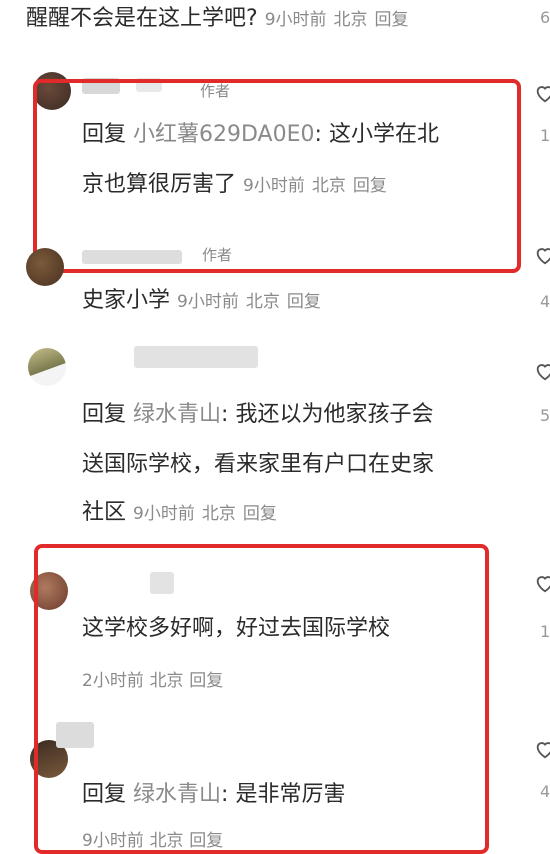  I want to click on comment-3-time: 9小时前, so click(208, 302).